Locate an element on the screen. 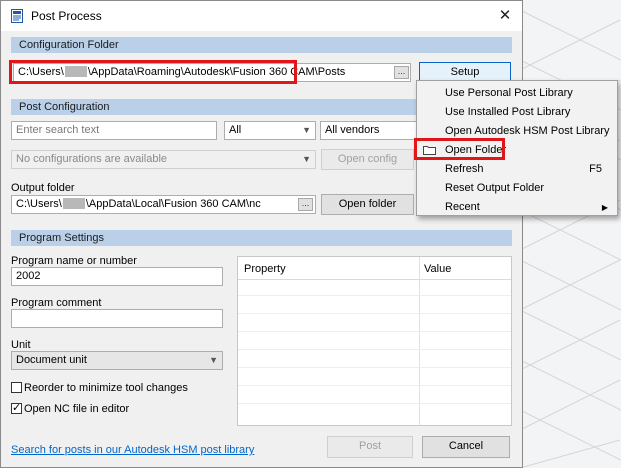 This screenshot has height=468, width=621. property-column-header: Property is located at coordinates (265, 269).